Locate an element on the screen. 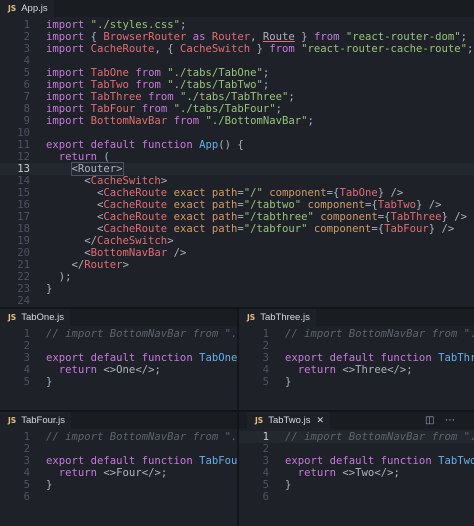 This screenshot has height=526, width=474. code-line: 6 import TabTwo from "./tabs/TabTwo"; is located at coordinates (237, 85).